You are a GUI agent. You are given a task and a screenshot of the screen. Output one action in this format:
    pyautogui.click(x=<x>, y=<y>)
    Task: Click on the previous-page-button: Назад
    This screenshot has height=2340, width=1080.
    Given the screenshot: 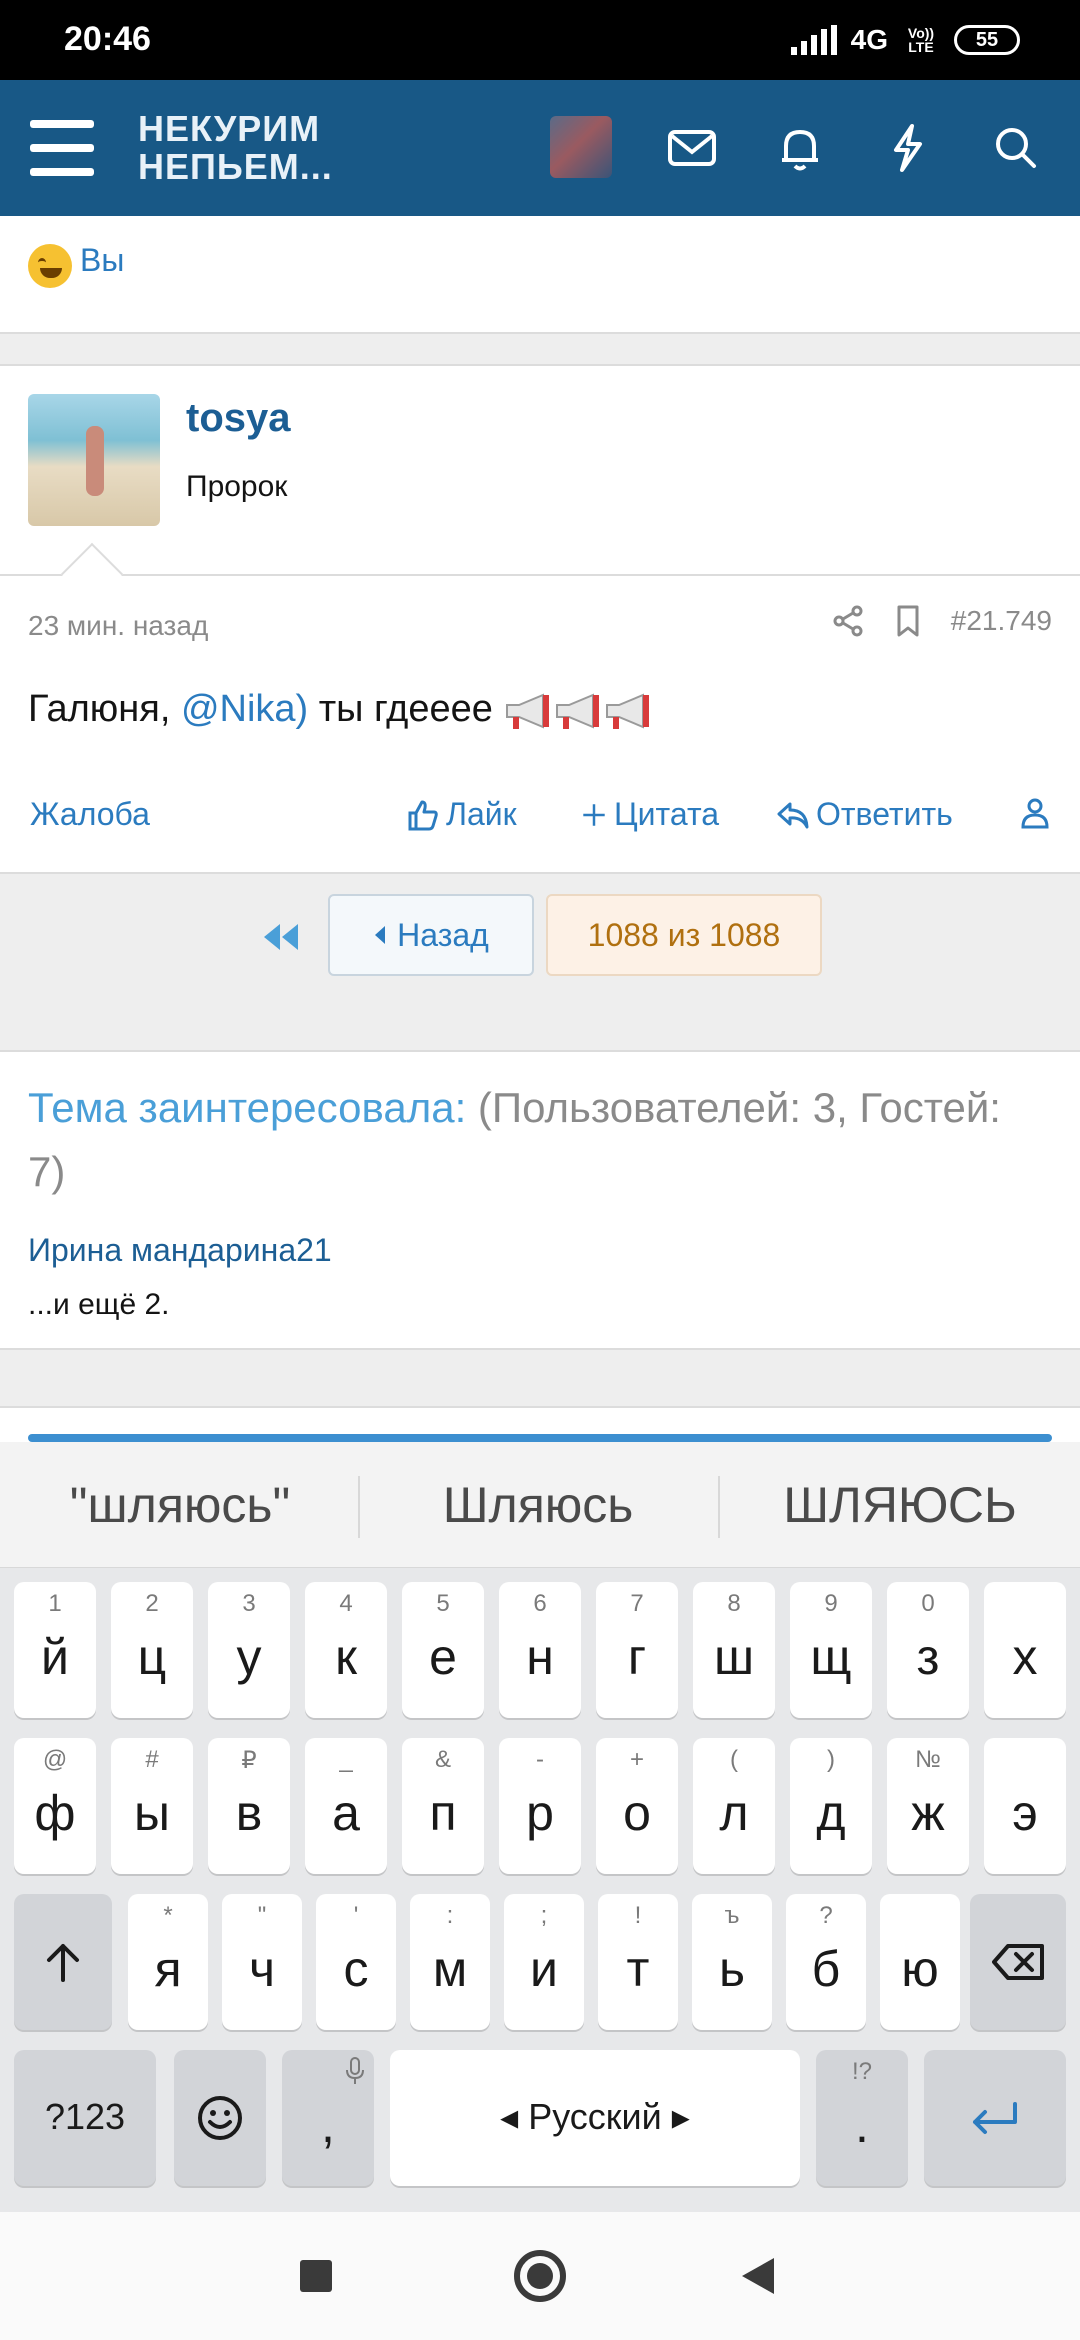 What is the action you would take?
    pyautogui.click(x=431, y=935)
    